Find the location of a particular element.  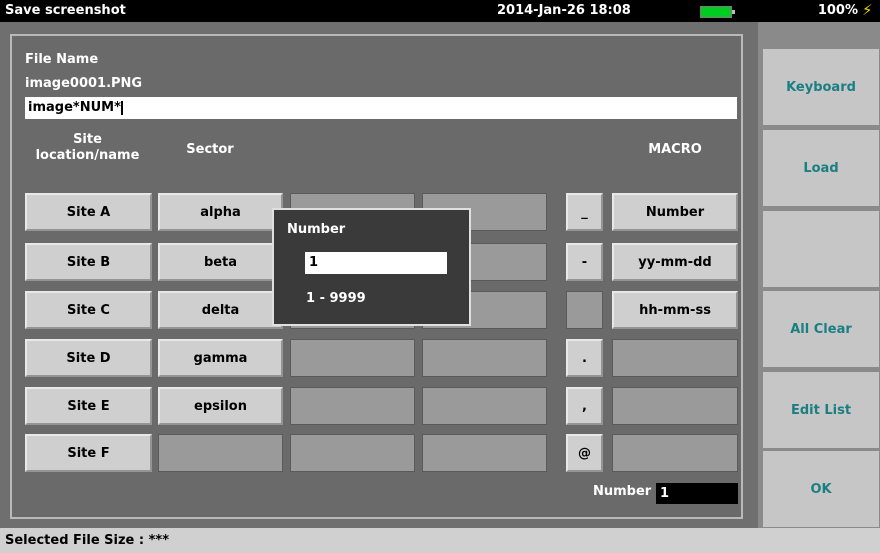

datetime: 2014-Jan-26 18:08 is located at coordinates (564, 10).